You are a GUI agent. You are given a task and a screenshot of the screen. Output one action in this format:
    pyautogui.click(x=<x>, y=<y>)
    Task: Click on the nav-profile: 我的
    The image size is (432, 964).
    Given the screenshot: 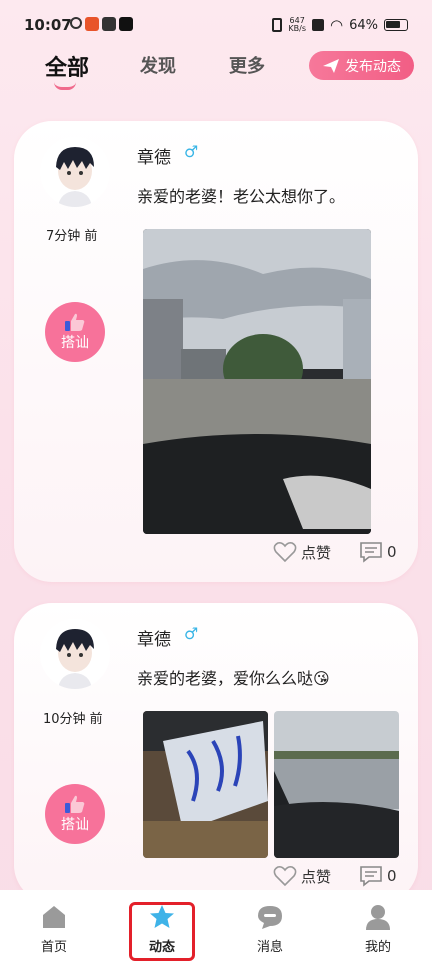 What is the action you would take?
    pyautogui.click(x=378, y=929)
    